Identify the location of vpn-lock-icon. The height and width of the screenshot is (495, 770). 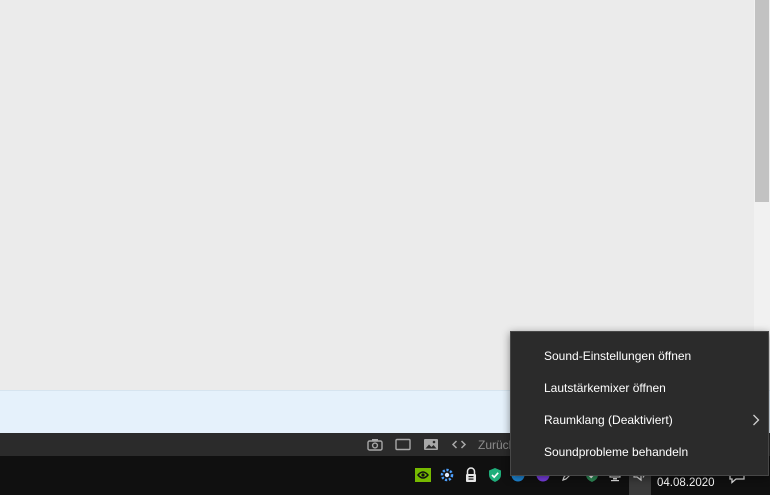
(471, 475).